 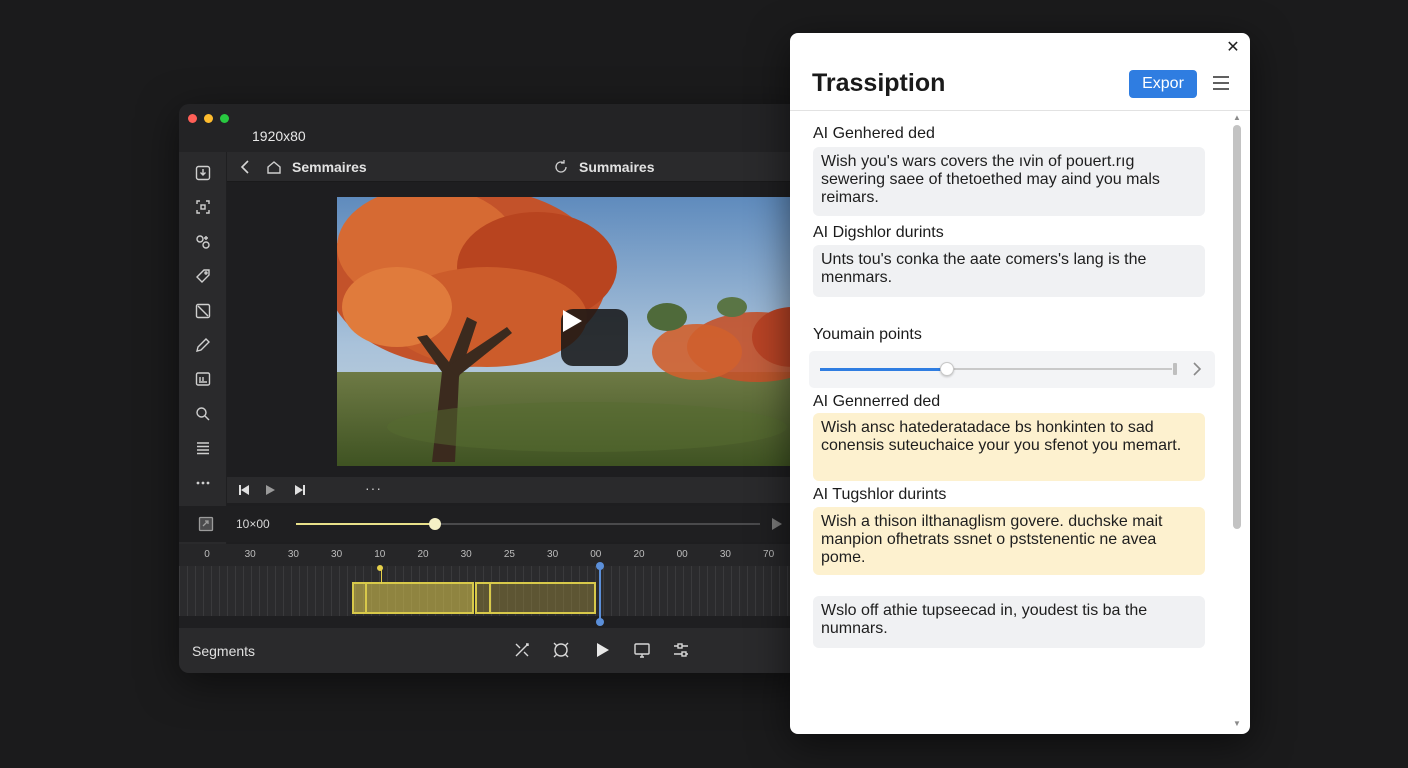 What do you see at coordinates (206, 524) in the screenshot?
I see `fit-icon` at bounding box center [206, 524].